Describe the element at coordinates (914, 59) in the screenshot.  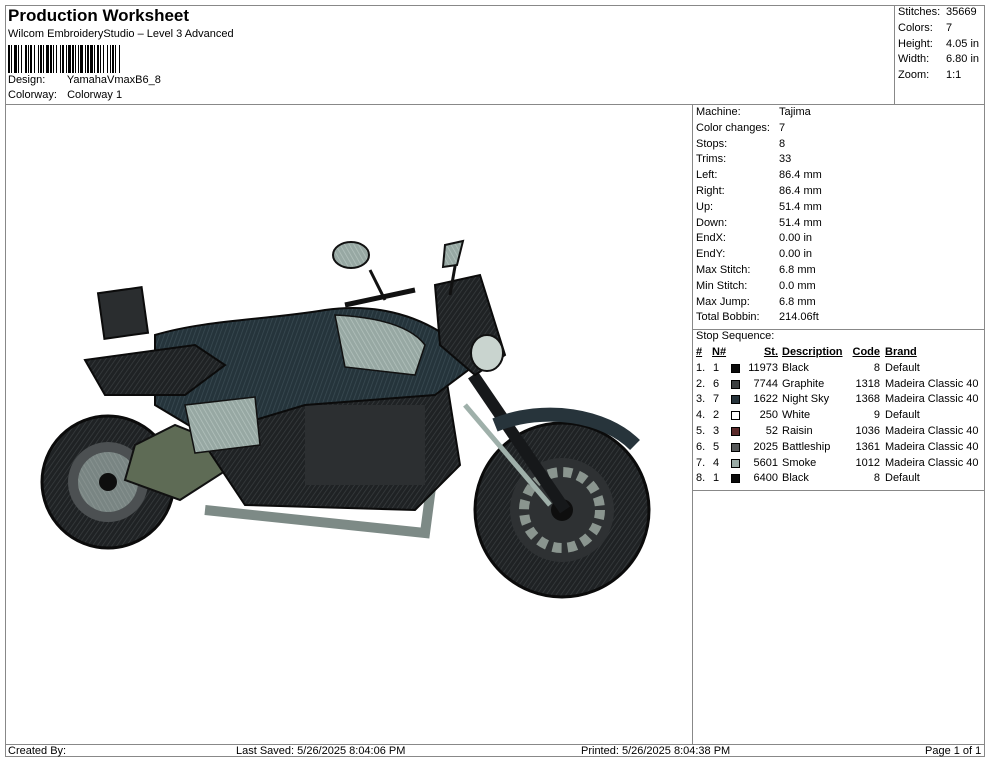
I see `stat-label: Width:` at that location.